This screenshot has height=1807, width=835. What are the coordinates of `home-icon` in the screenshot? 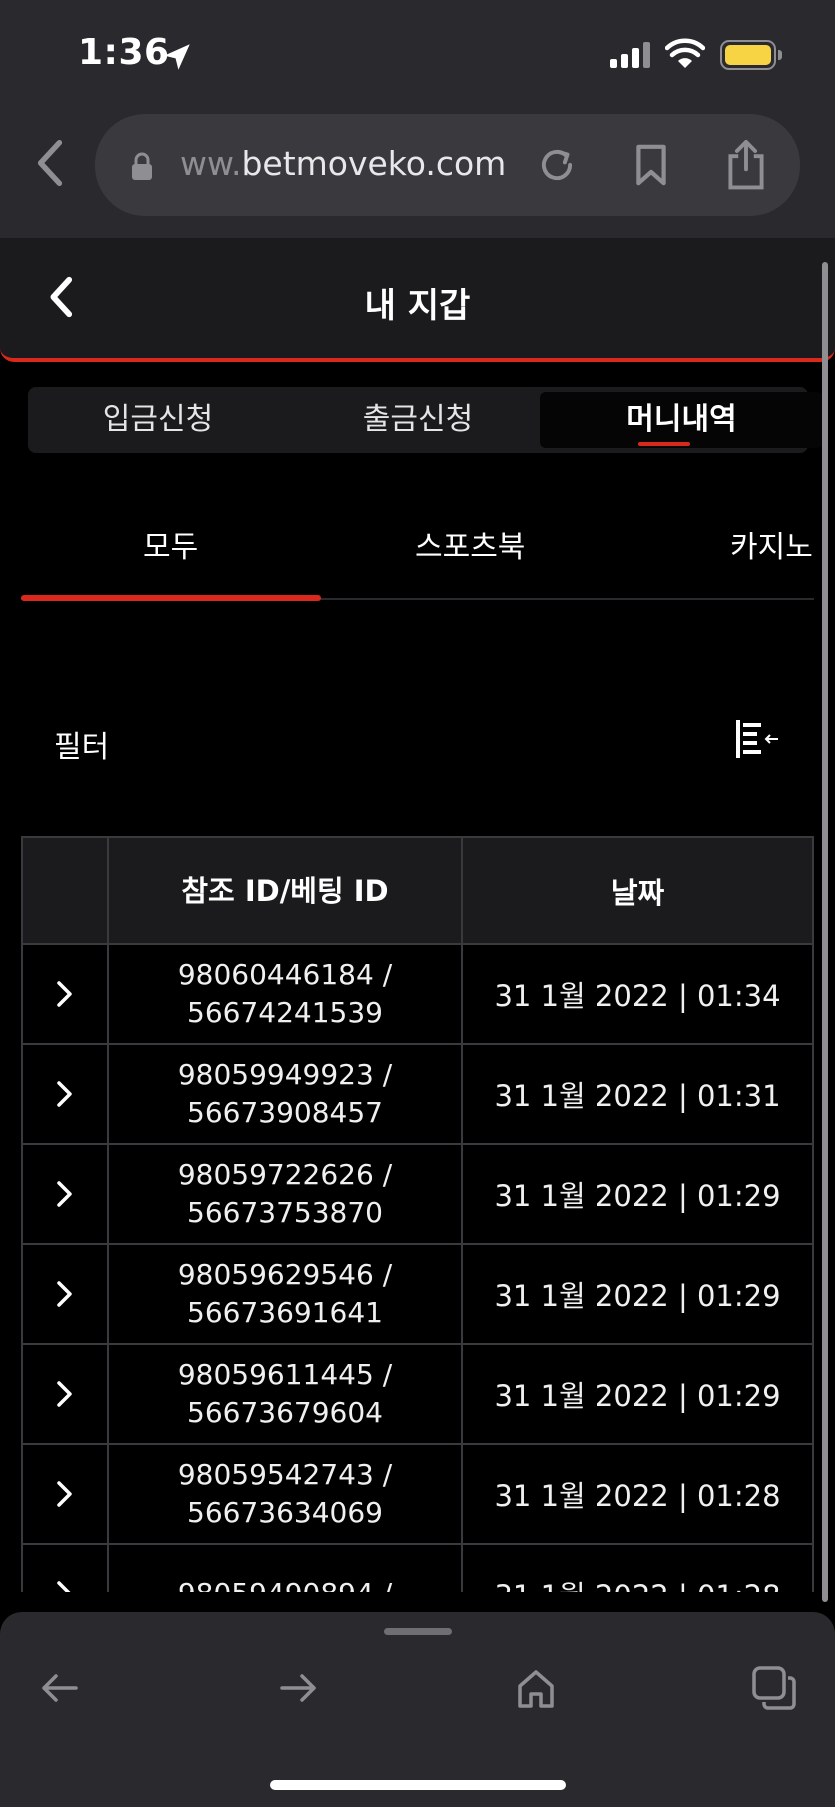 It's located at (536, 1688).